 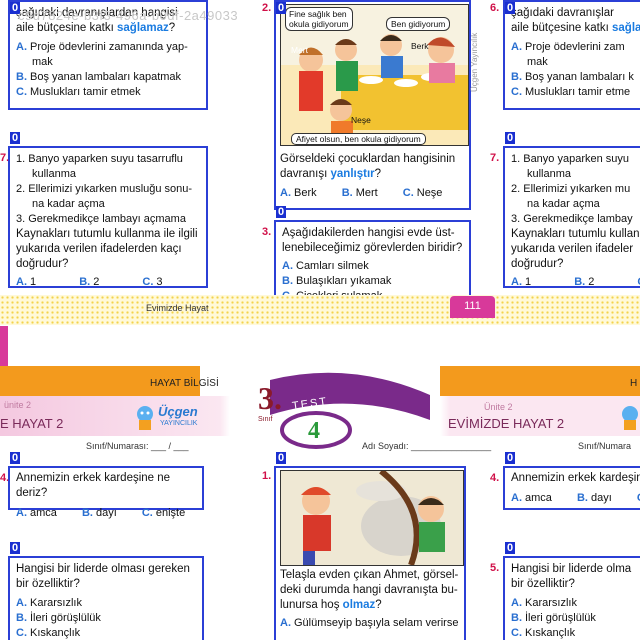 What do you see at coordinates (93, 485) in the screenshot?
I see `question-line: Annemizin erkek kardeşine ne deriz?` at bounding box center [93, 485].